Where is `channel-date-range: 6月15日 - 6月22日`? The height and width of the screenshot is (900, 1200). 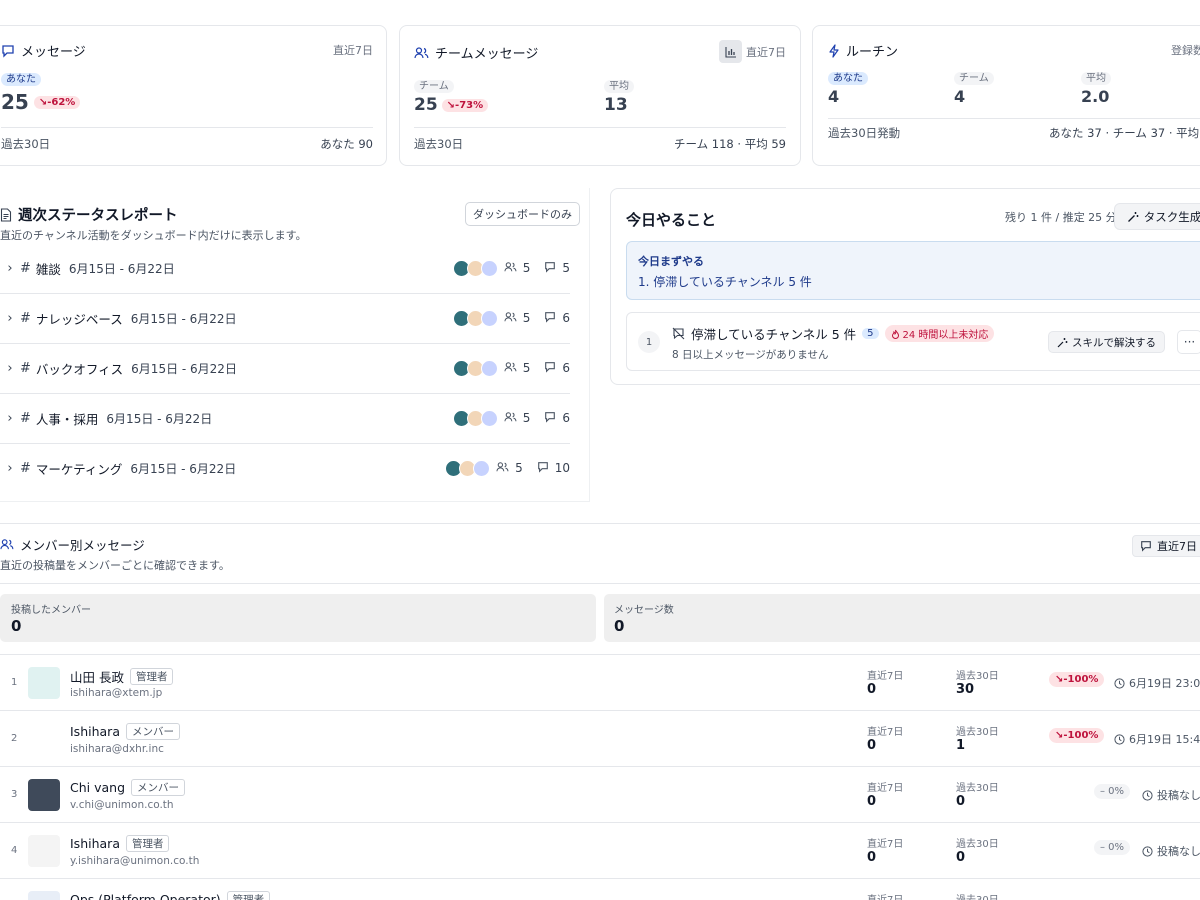
channel-date-range: 6月15日 - 6月22日 is located at coordinates (159, 418).